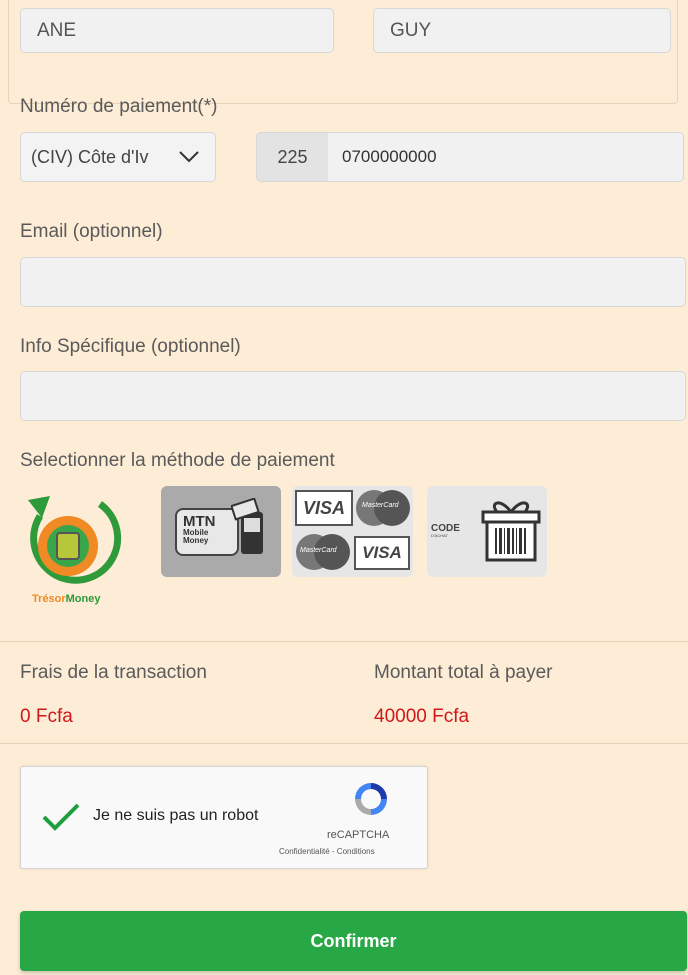 The image size is (688, 975). What do you see at coordinates (371, 799) in the screenshot?
I see `recaptcha-logo-icon` at bounding box center [371, 799].